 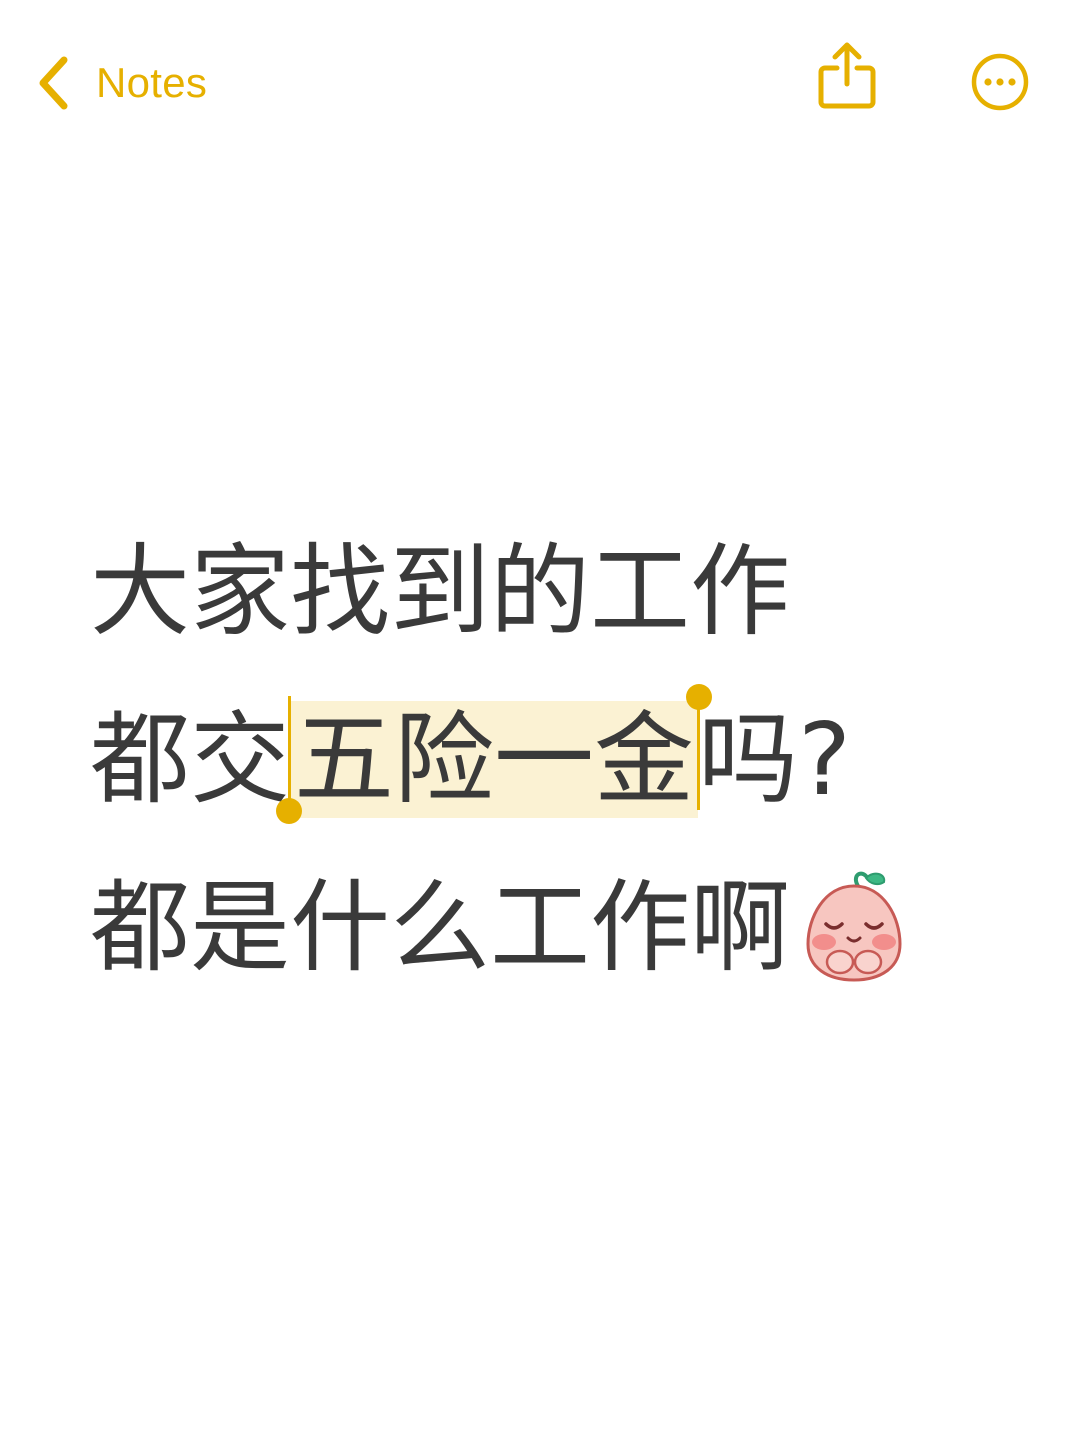 I want to click on selection-start-caret, so click(x=289, y=753).